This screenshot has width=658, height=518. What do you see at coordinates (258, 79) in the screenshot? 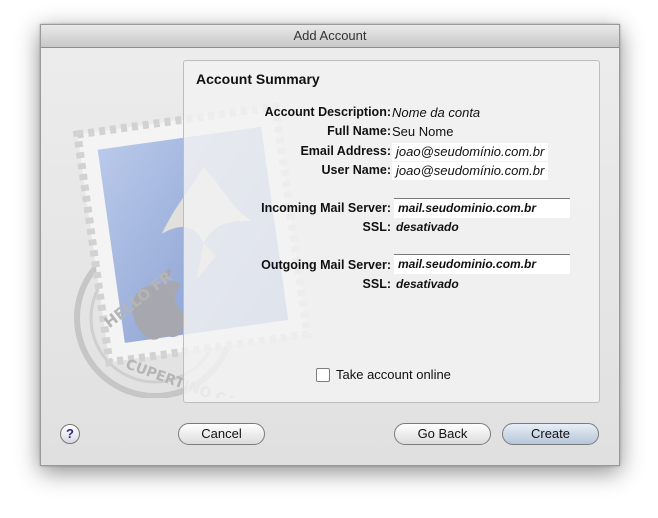
I see `panel-title: Account Summary` at bounding box center [258, 79].